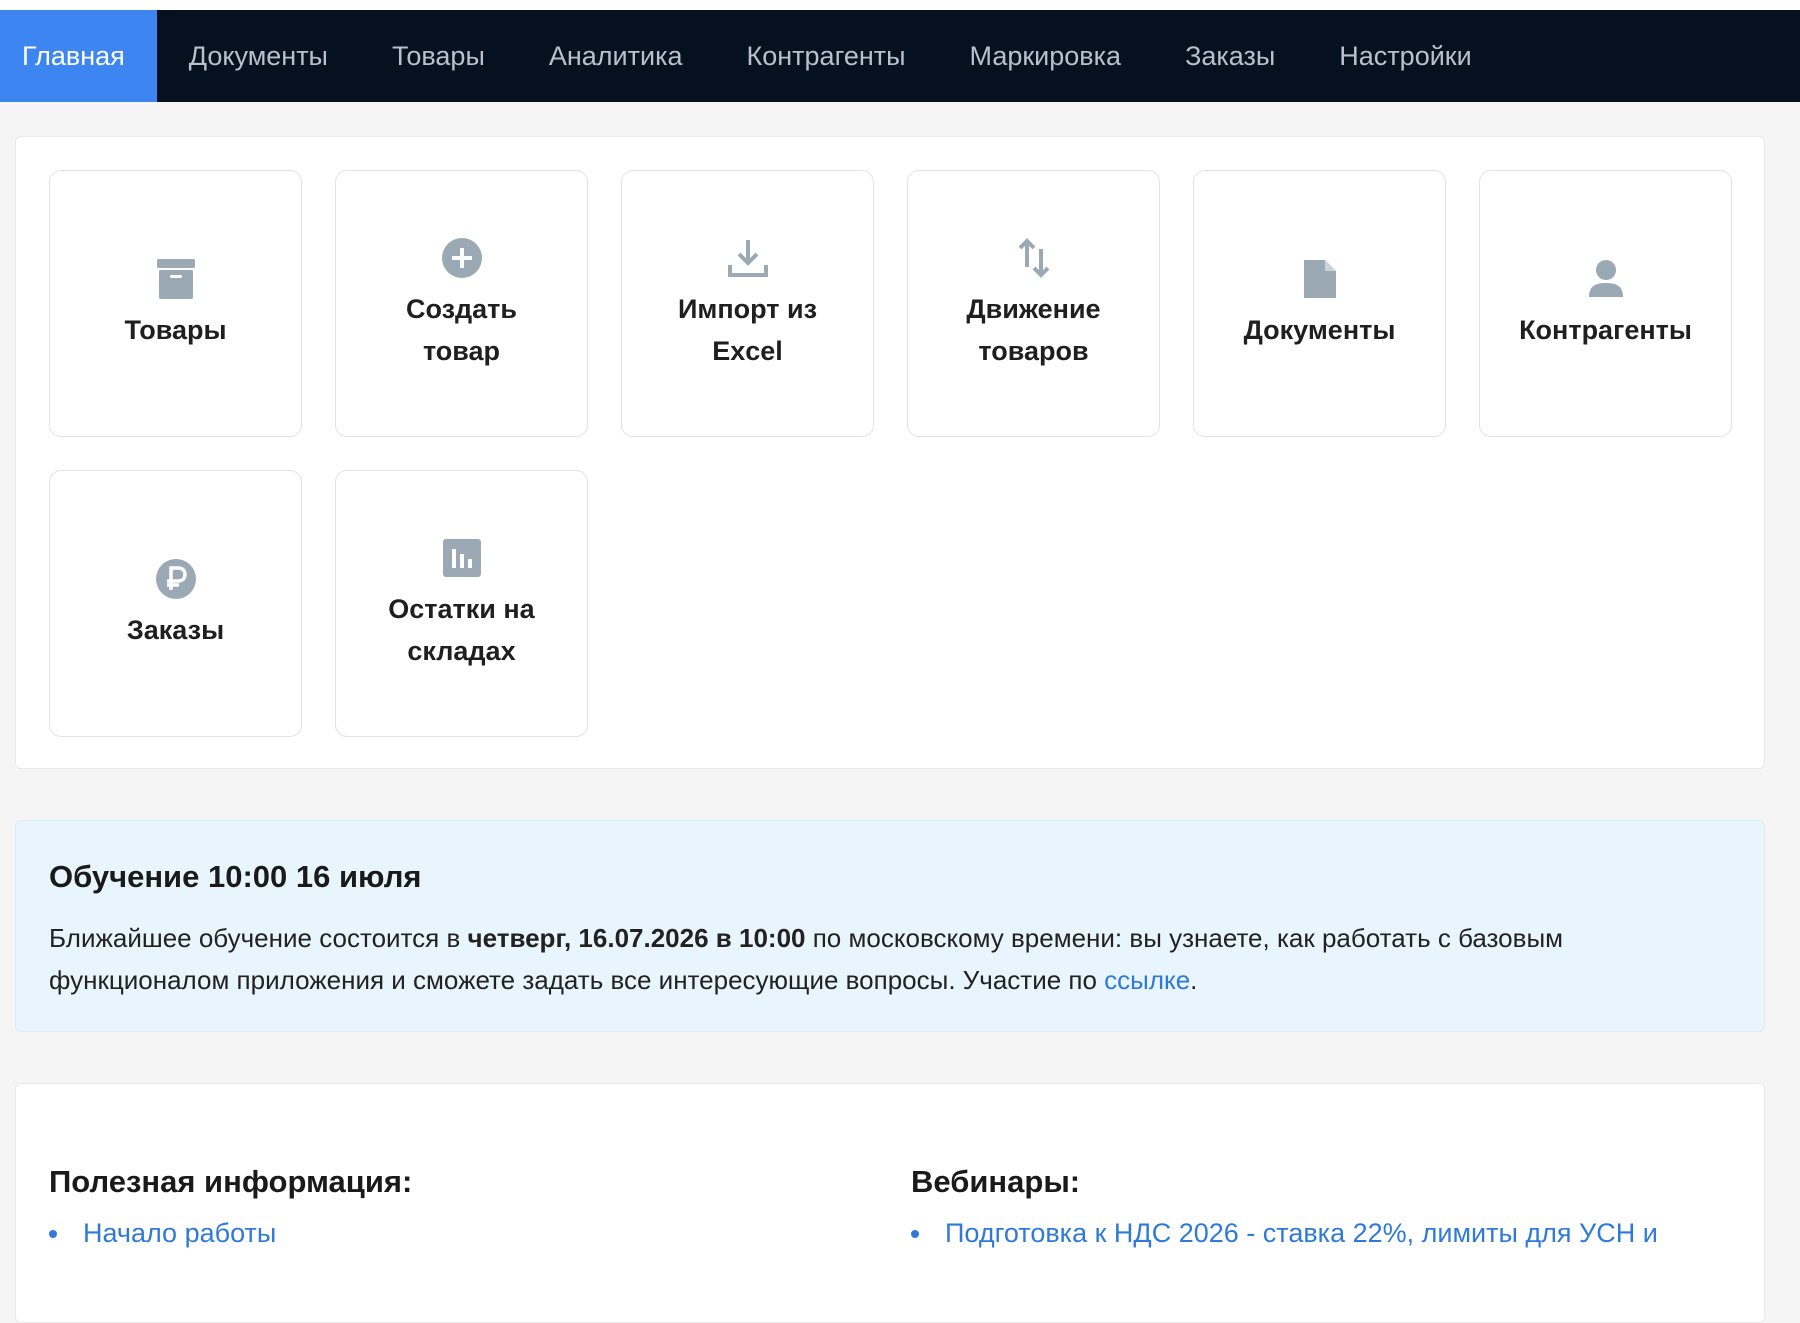  Describe the element at coordinates (176, 279) in the screenshot. I see `archive-icon` at that location.